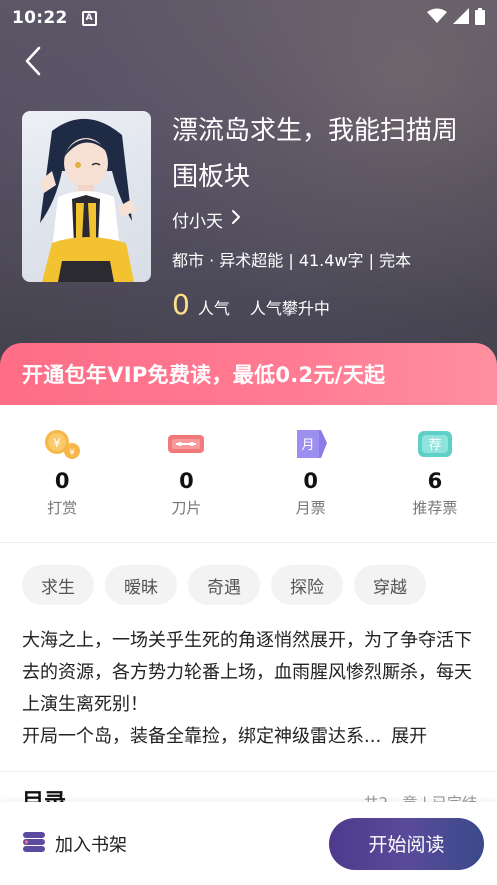 Image resolution: width=497 pixels, height=885 pixels. Describe the element at coordinates (236, 219) in the screenshot. I see `chevron-right-icon` at that location.